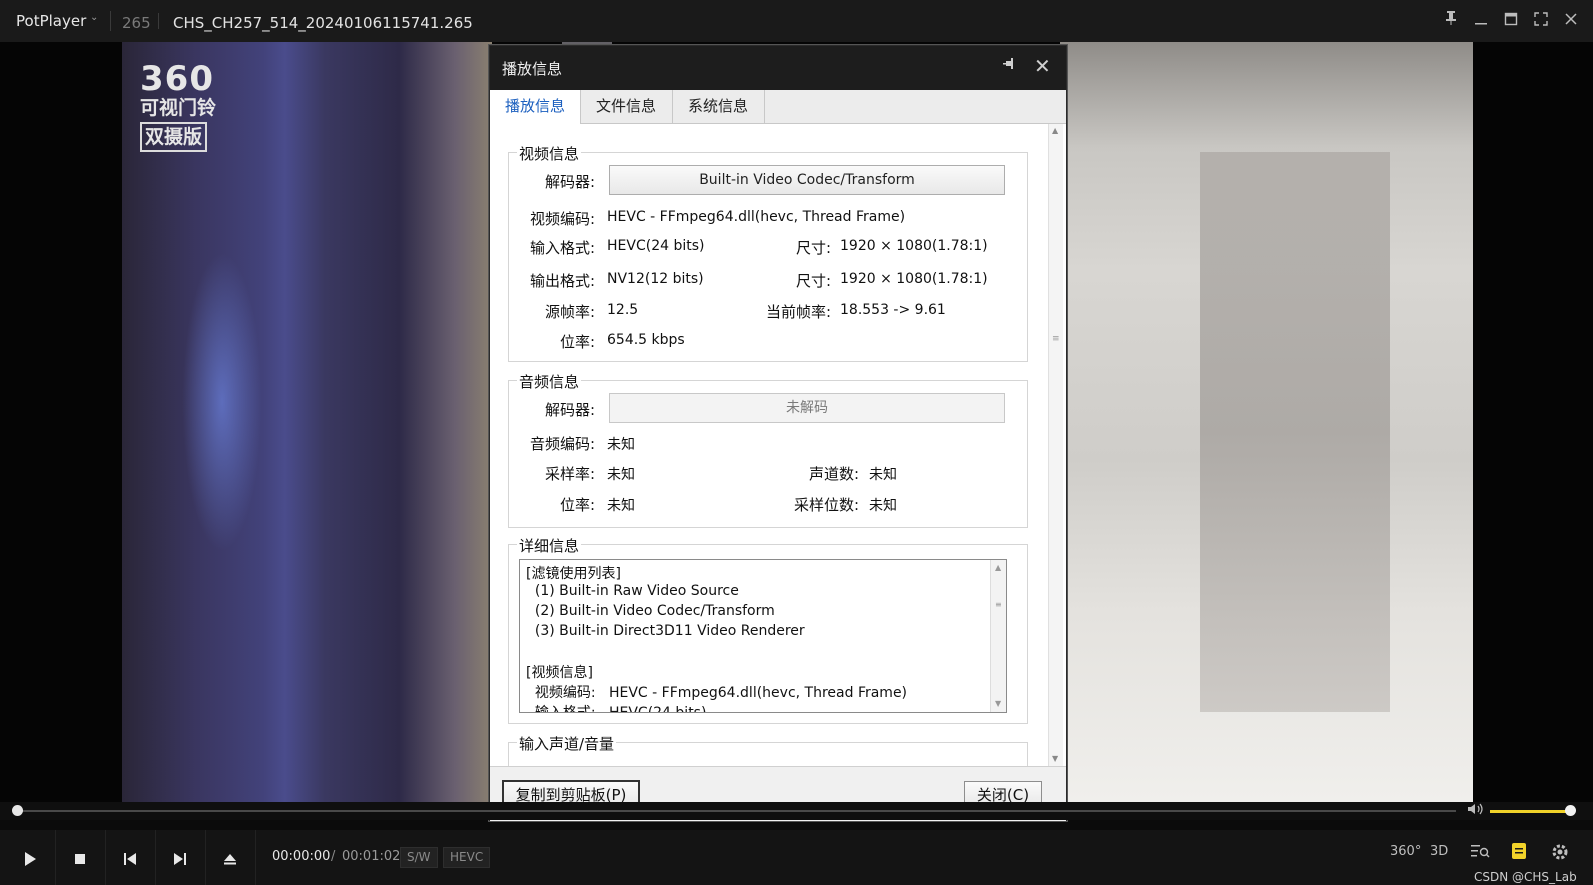 This screenshot has width=1593, height=885. What do you see at coordinates (737, 811) in the screenshot?
I see `seek-track` at bounding box center [737, 811].